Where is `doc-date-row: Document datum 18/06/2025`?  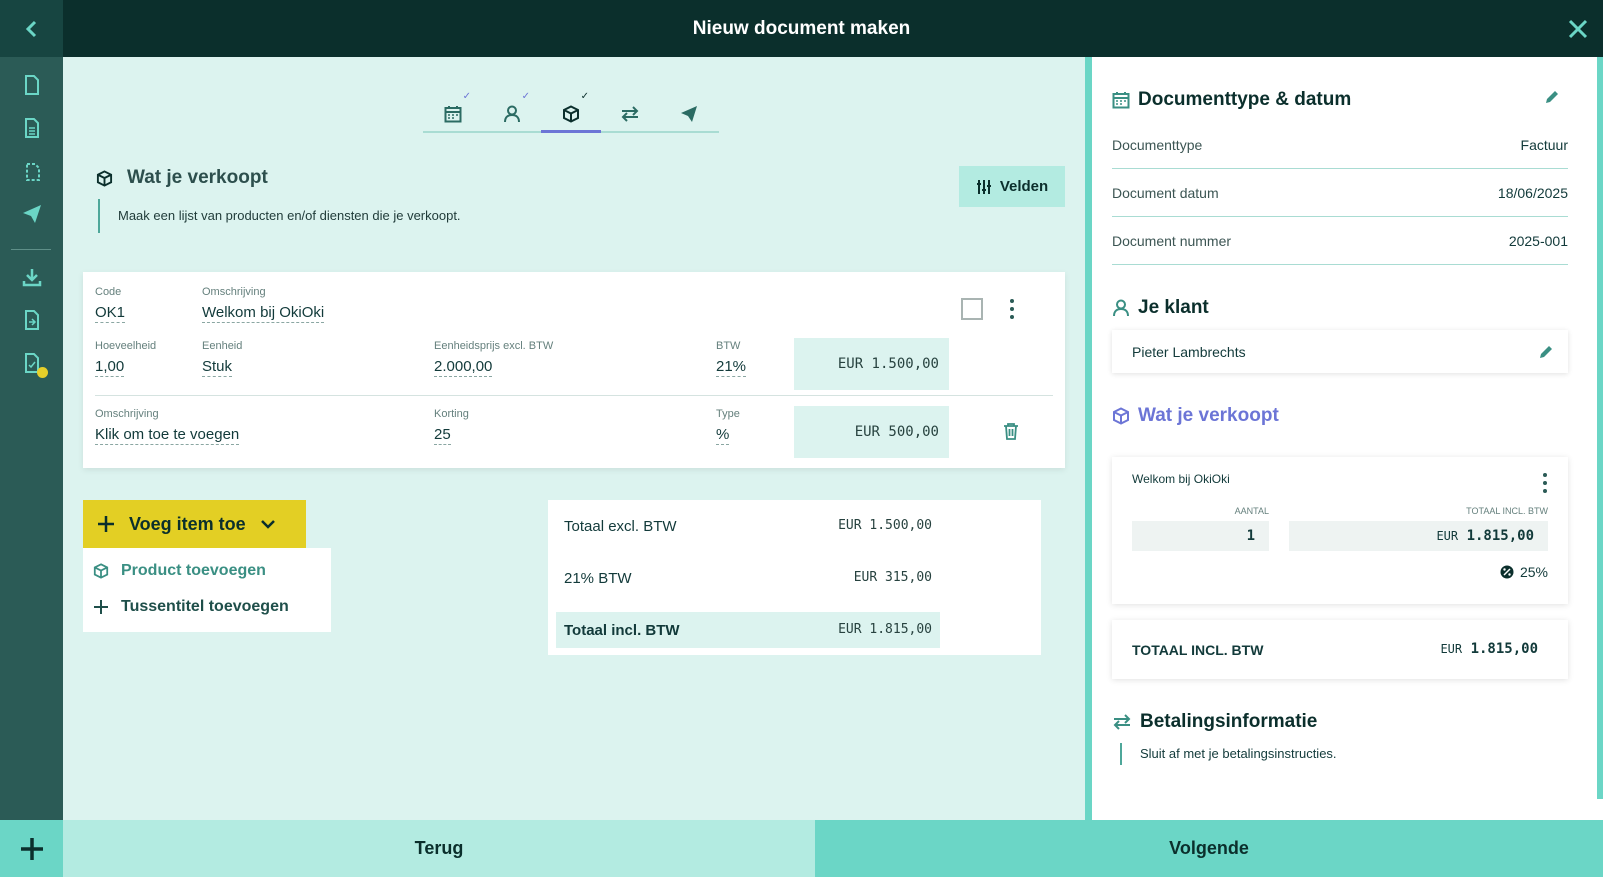 doc-date-row: Document datum 18/06/2025 is located at coordinates (1340, 193).